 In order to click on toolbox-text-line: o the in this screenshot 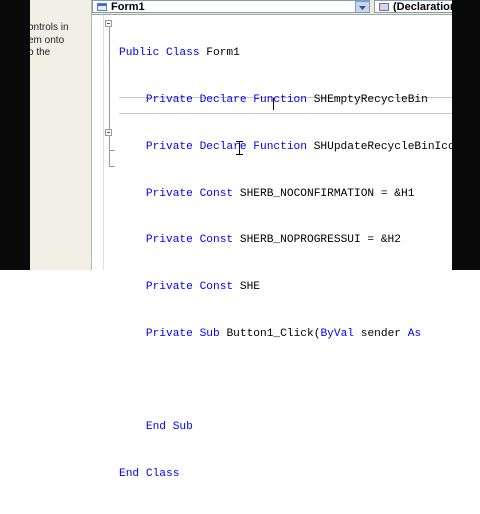, I will do `click(40, 52)`.